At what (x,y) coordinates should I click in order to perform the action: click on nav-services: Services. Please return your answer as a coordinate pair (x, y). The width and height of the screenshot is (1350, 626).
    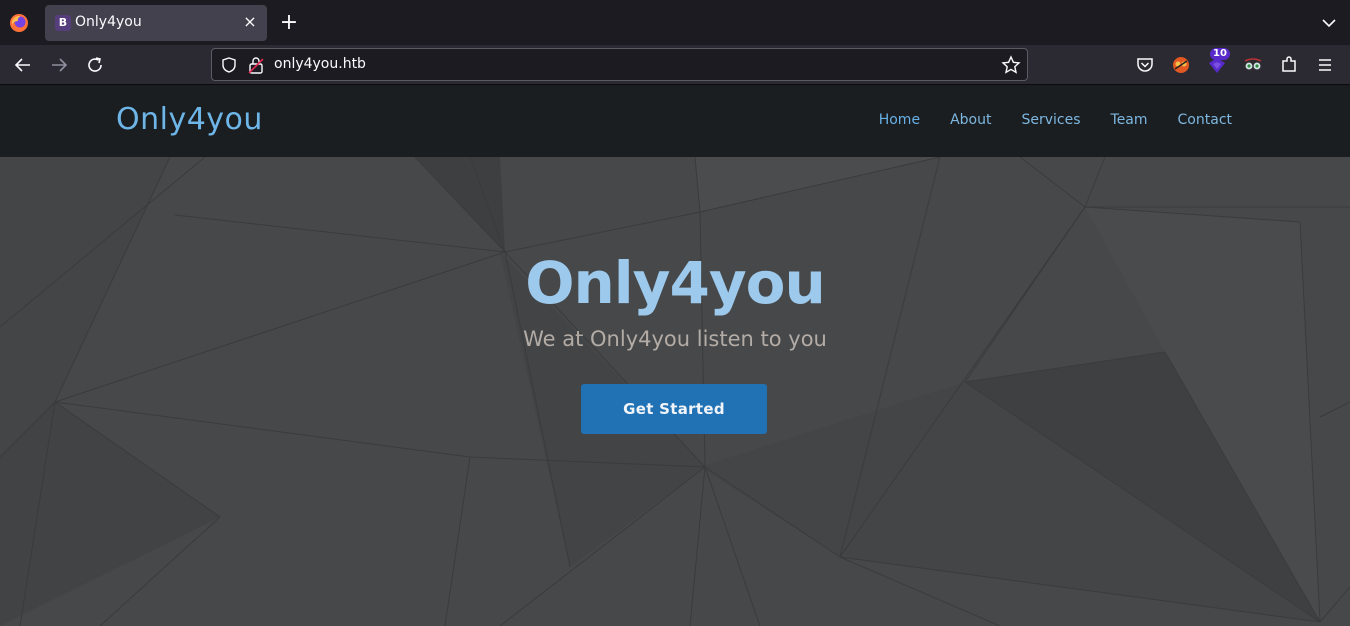
    Looking at the image, I should click on (1050, 120).